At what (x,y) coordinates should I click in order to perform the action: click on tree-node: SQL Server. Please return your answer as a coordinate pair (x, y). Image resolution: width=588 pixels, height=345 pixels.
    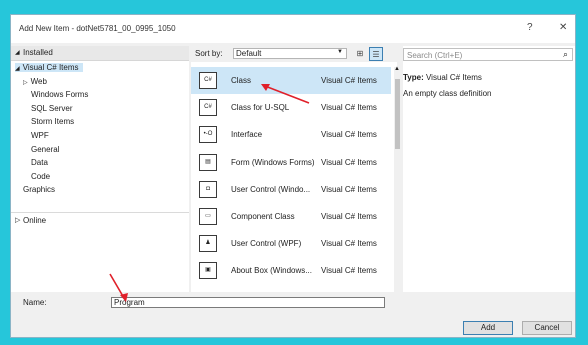
    Looking at the image, I should click on (54, 108).